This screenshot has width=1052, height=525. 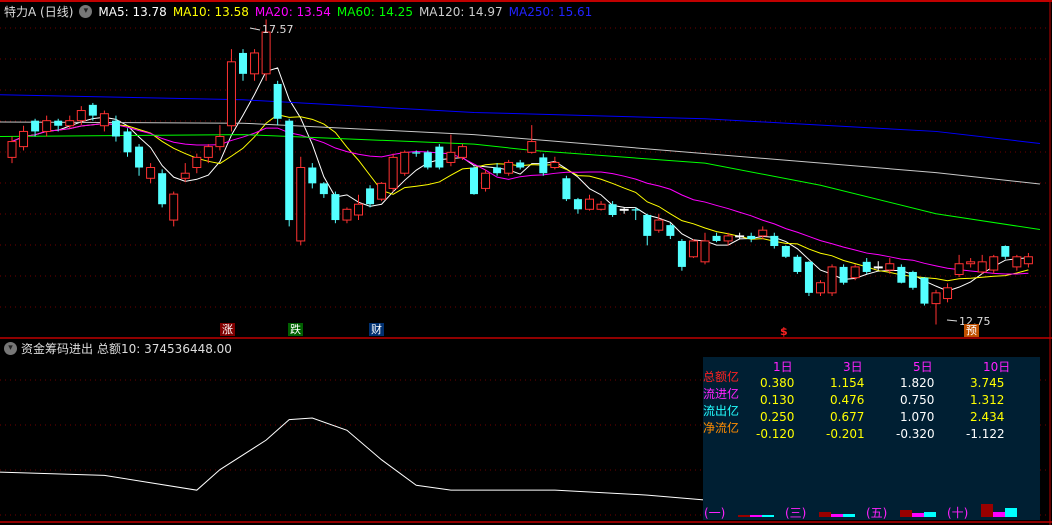 What do you see at coordinates (292, 11) in the screenshot?
I see `ma20-label: MA20: 13.54` at bounding box center [292, 11].